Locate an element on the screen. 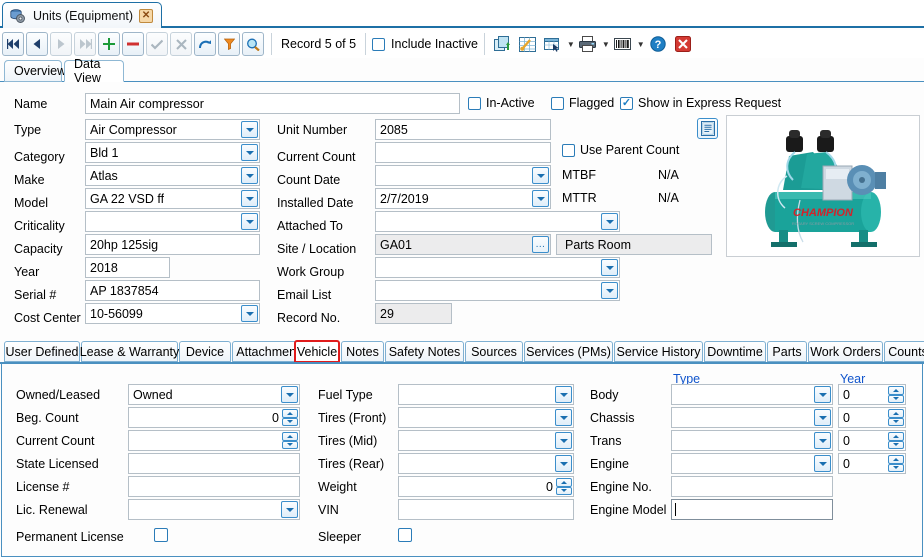 The width and height of the screenshot is (924, 557). tab-user-defined: User Defined is located at coordinates (42, 351).